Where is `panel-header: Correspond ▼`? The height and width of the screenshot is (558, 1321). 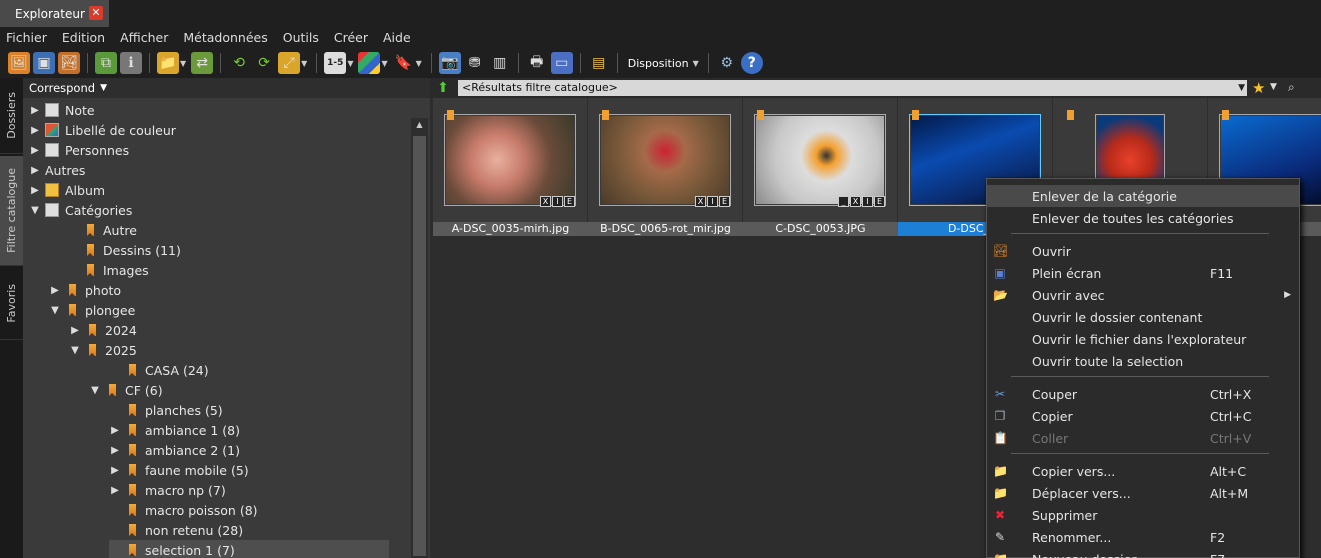 panel-header: Correspond ▼ is located at coordinates (226, 88).